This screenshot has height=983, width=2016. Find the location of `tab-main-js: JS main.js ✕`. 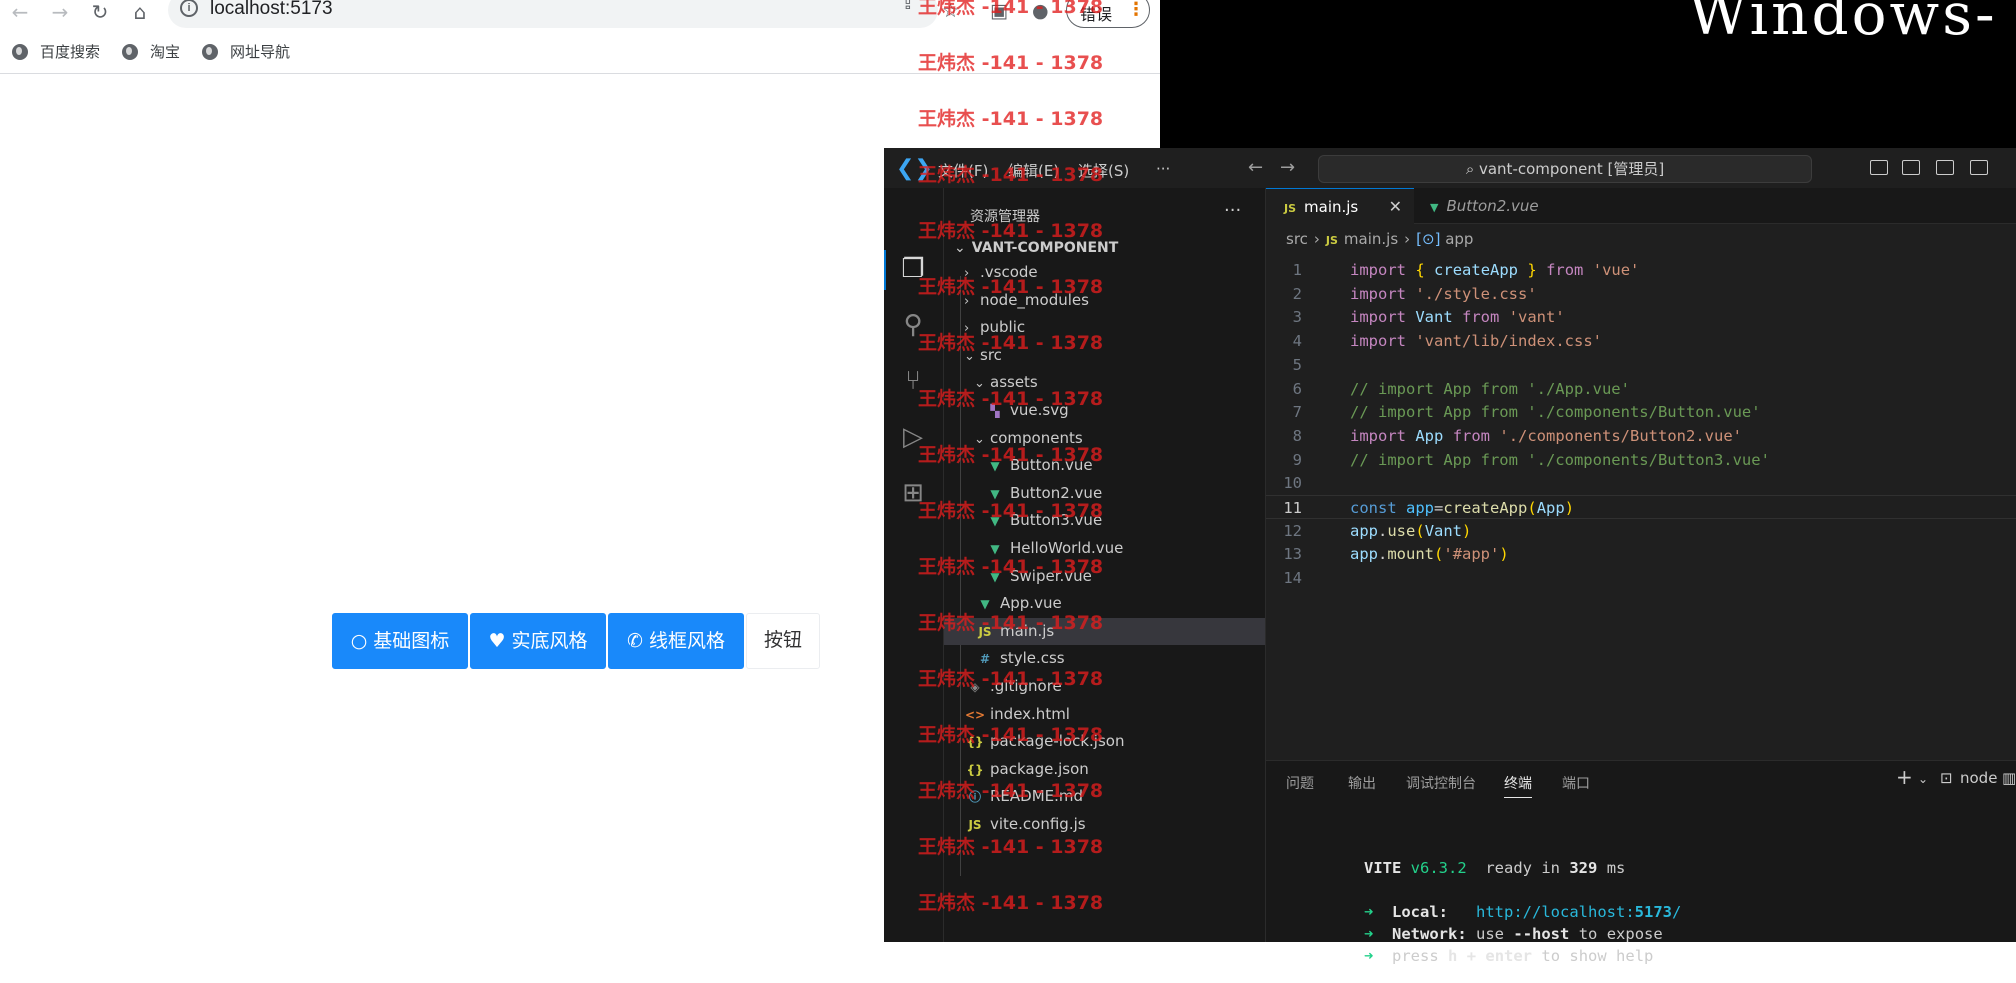

tab-main-js: JS main.js ✕ is located at coordinates (1340, 206).